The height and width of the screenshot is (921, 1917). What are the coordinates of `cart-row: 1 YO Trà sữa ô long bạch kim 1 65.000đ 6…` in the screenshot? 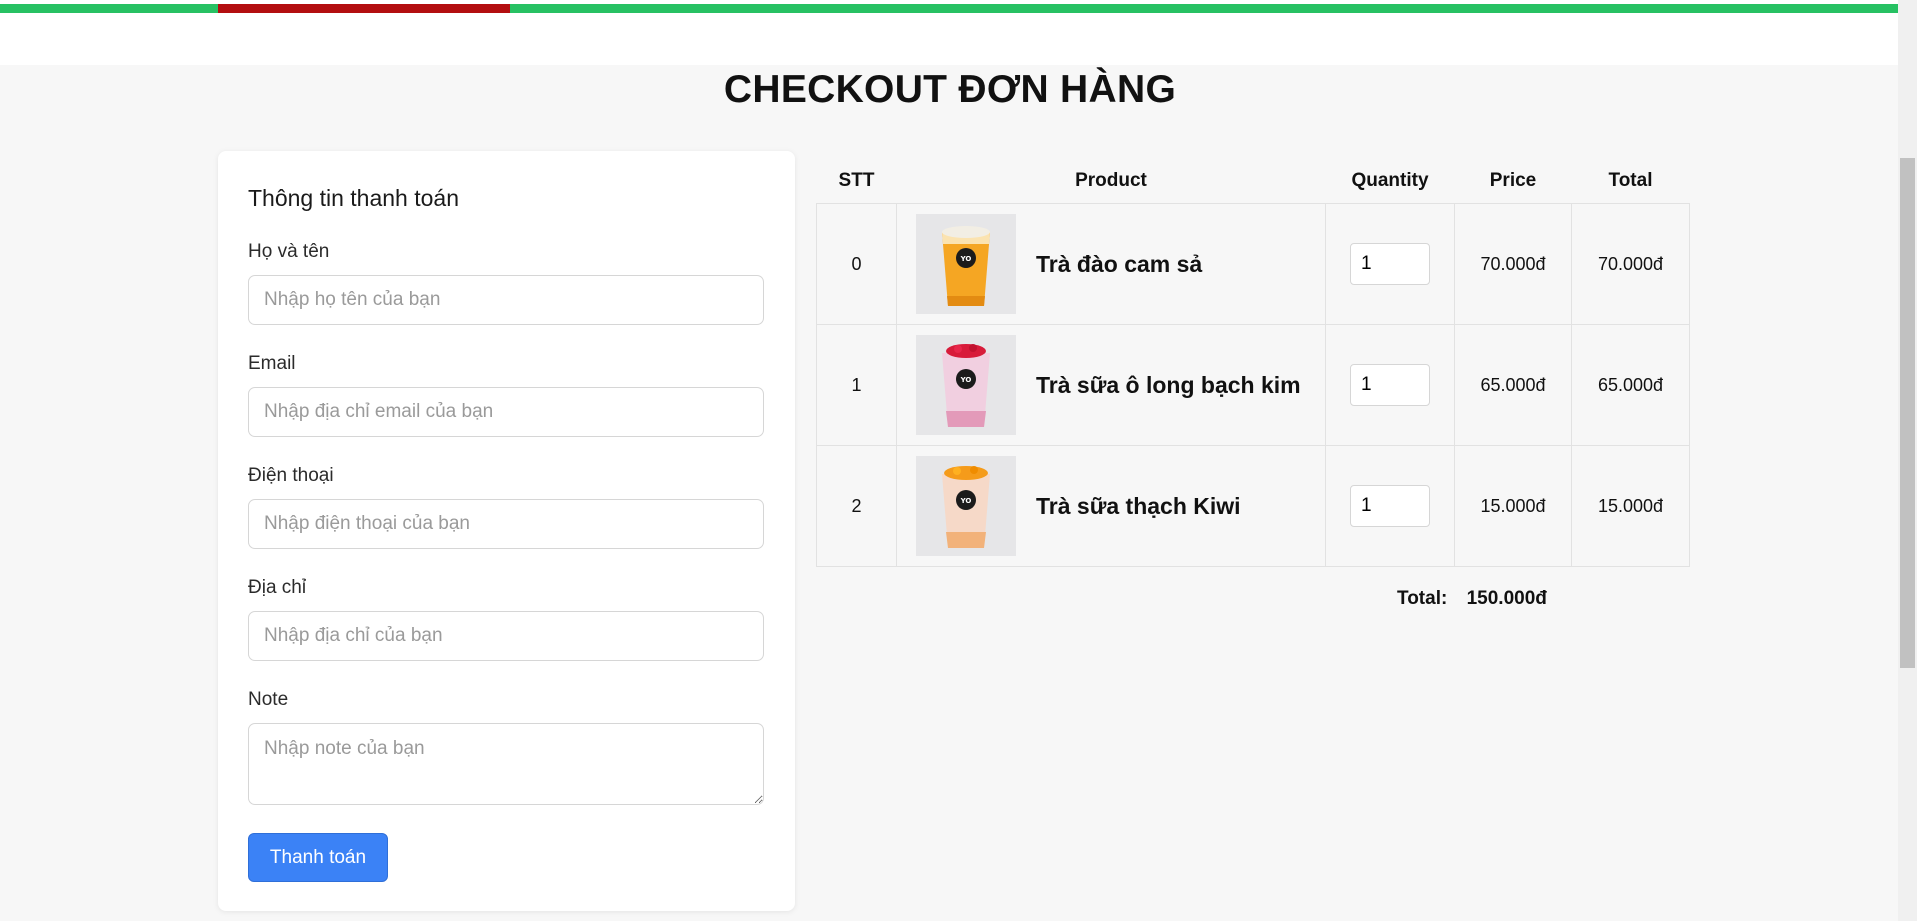 It's located at (1253, 385).